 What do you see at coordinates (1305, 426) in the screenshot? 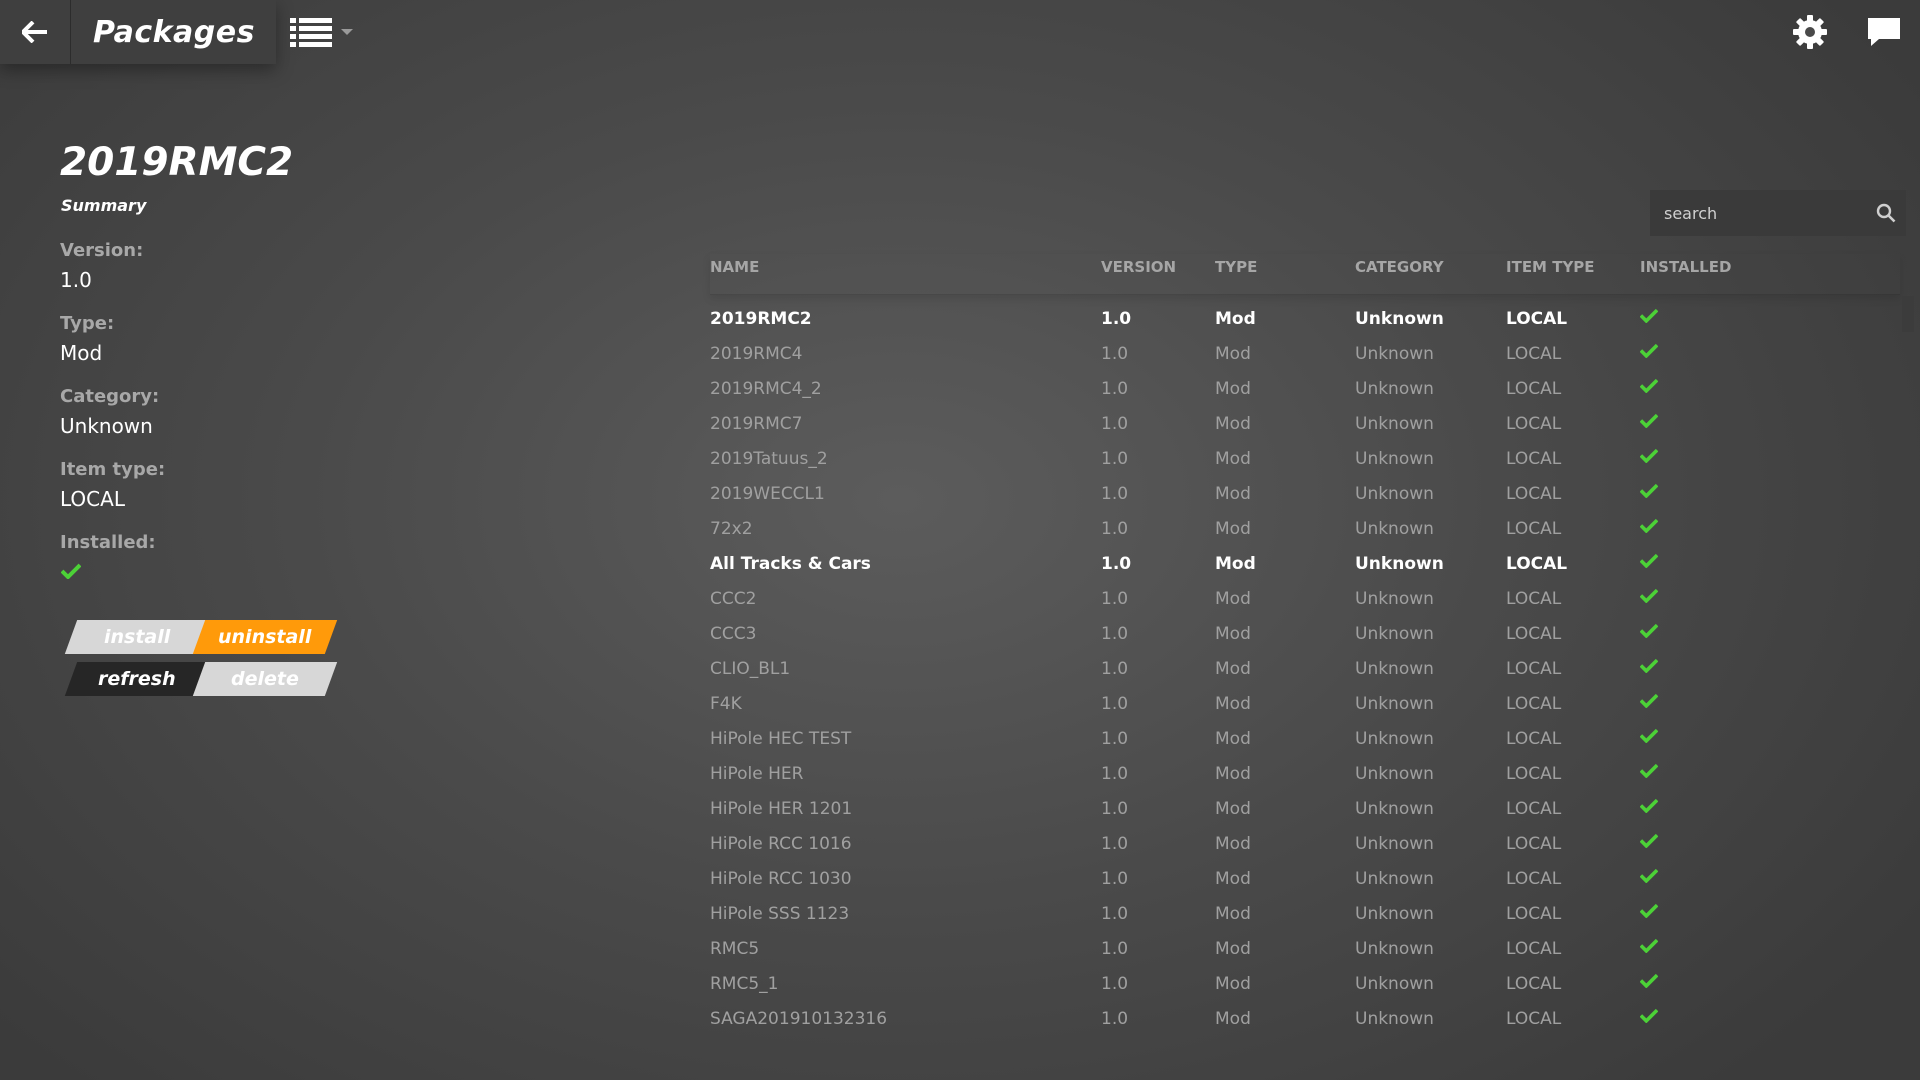
I see `table-row: 2019RMC7 1.0 Mod Unknown LOCAL` at bounding box center [1305, 426].